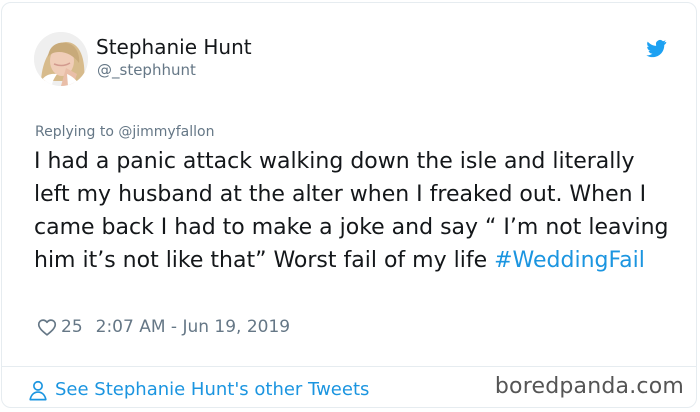 This screenshot has height=412, width=700. Describe the element at coordinates (569, 260) in the screenshot. I see `hashtag-link: #WeddingFail` at that location.